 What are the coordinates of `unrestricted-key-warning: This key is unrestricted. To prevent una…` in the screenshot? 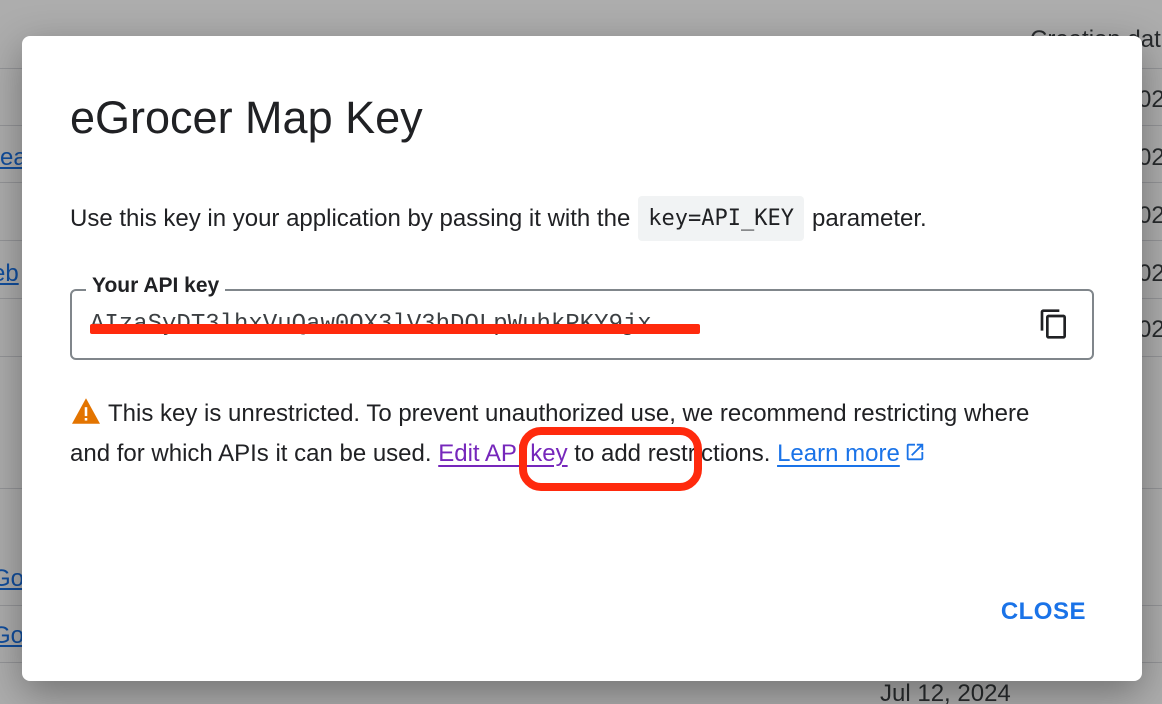 It's located at (570, 434).